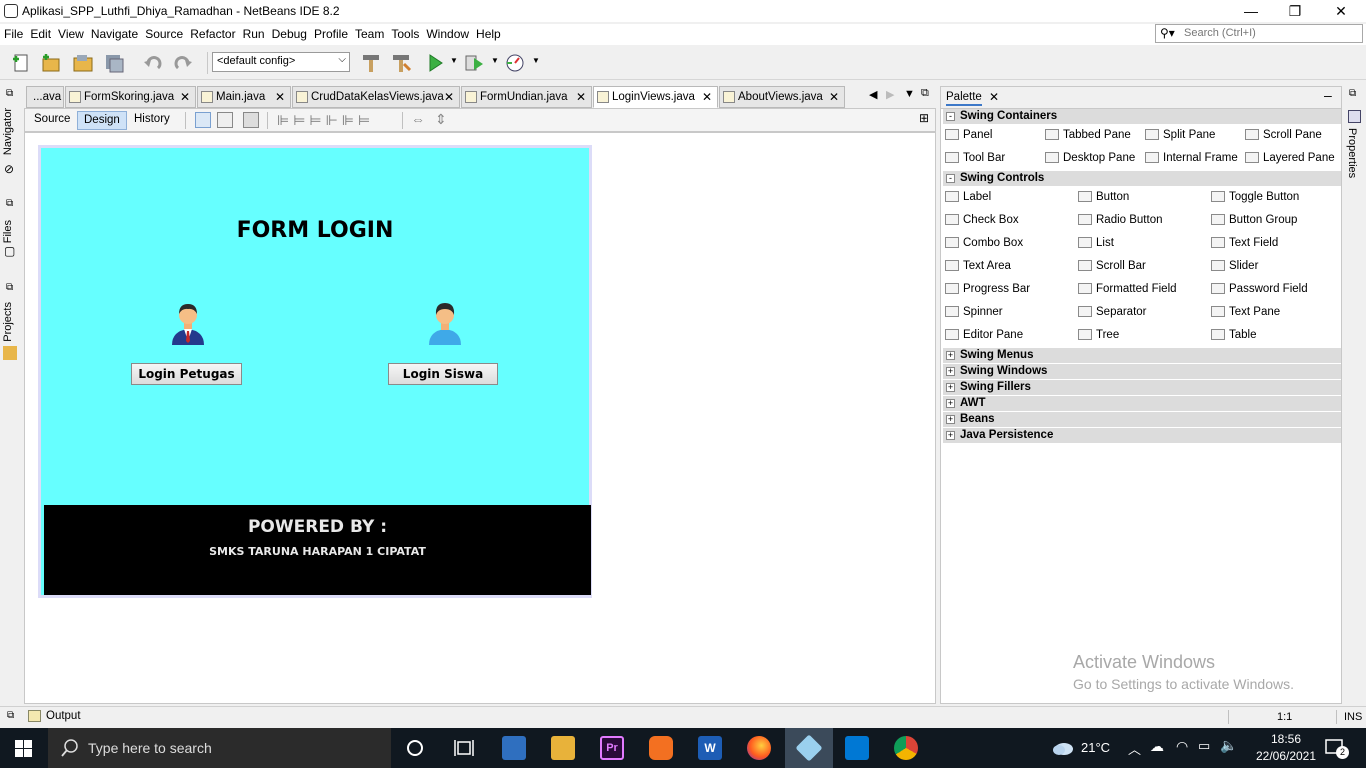 The width and height of the screenshot is (1366, 768). I want to click on undo-icon, so click(153, 63).